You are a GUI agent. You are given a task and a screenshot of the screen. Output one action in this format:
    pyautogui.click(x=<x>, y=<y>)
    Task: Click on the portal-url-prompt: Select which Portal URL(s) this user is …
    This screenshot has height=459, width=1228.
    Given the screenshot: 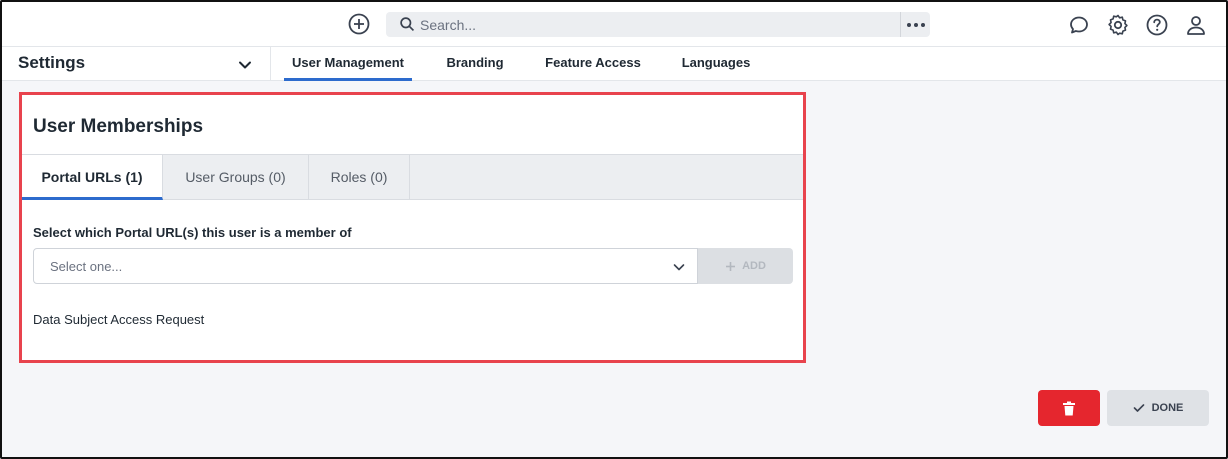 What is the action you would take?
    pyautogui.click(x=192, y=232)
    